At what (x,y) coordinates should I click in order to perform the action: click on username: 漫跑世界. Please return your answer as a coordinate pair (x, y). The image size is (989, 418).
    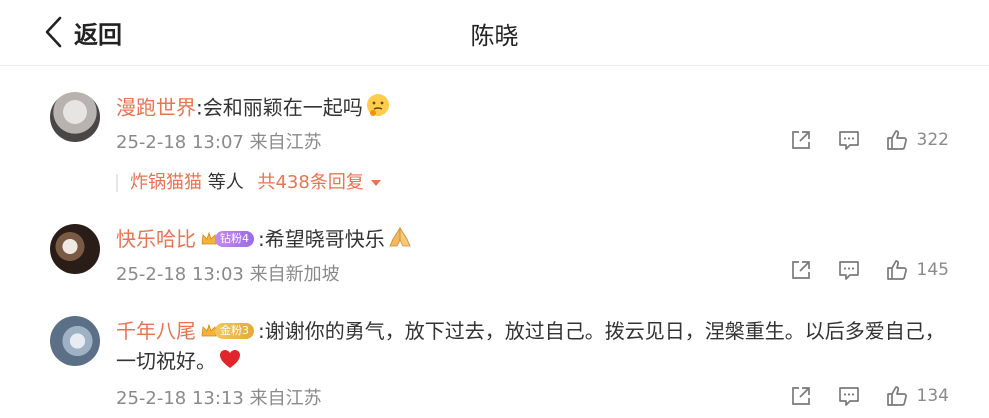
    Looking at the image, I should click on (156, 108).